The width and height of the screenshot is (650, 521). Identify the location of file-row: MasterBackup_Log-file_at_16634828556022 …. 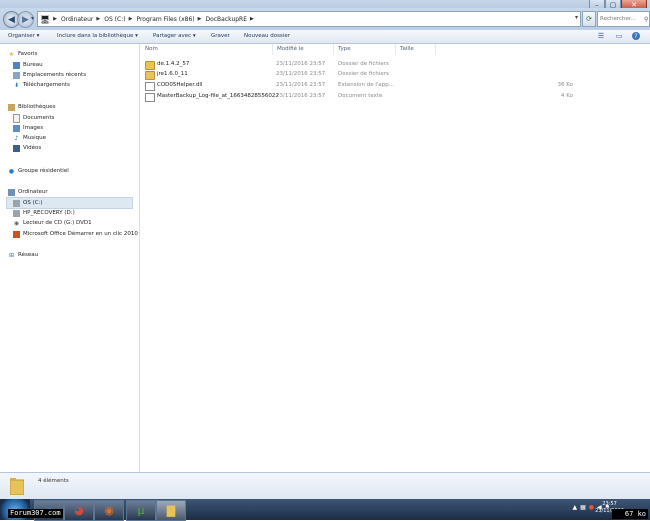
(395, 97).